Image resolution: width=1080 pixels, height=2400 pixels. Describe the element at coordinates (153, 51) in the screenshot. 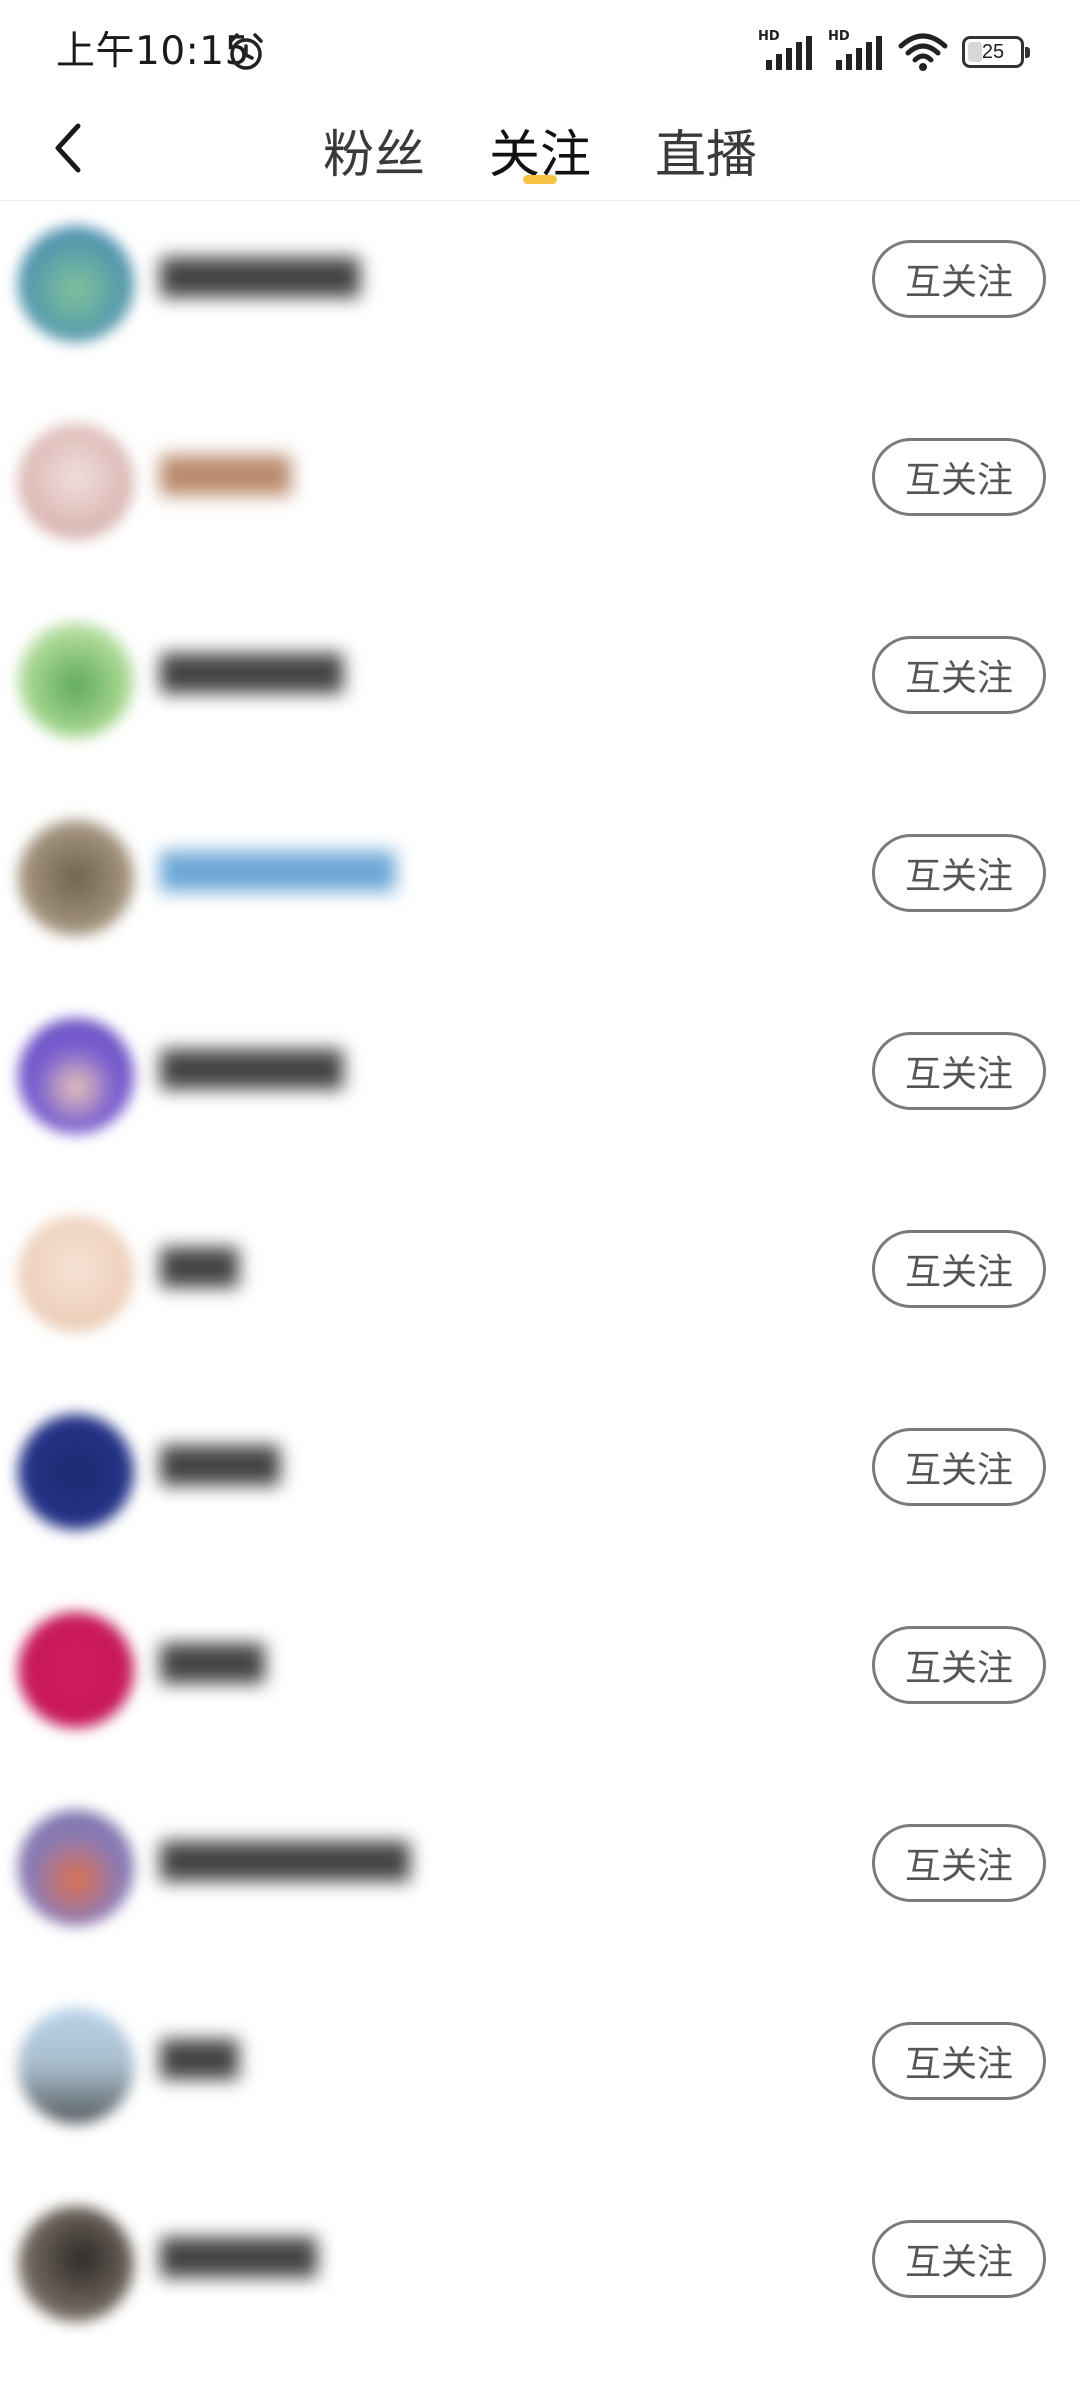

I see `status-time: 上午10:15` at that location.